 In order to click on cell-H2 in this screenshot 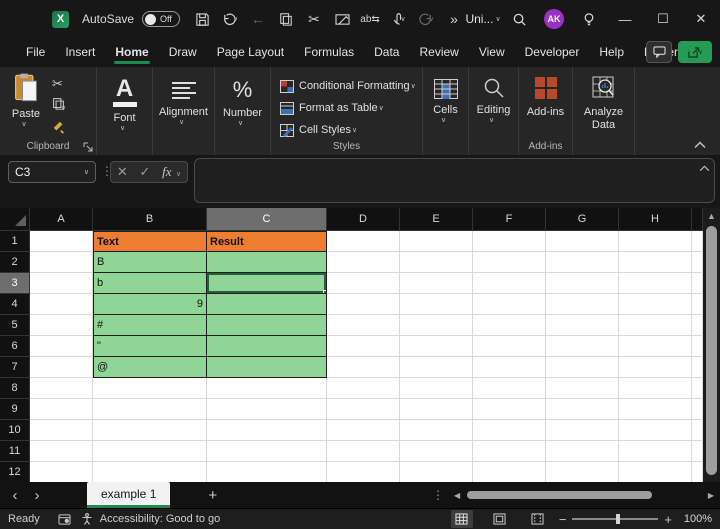, I will do `click(655, 262)`.